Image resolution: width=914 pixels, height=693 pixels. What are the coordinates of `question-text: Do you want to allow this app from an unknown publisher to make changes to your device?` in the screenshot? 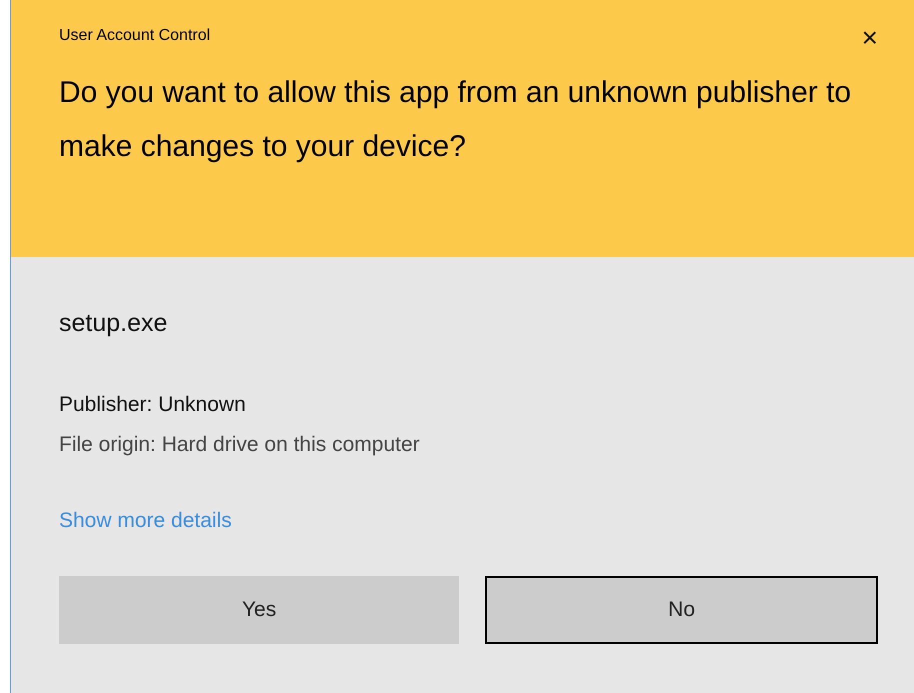 It's located at (455, 120).